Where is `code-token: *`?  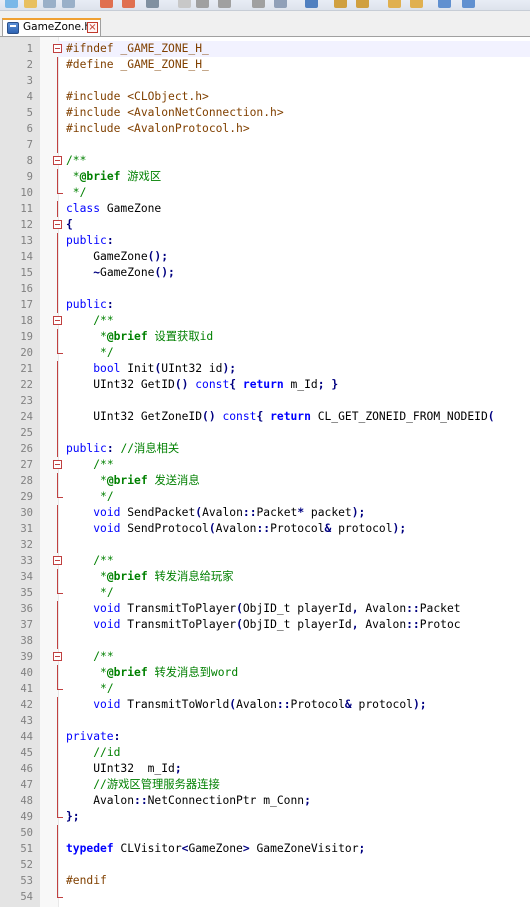 code-token: * is located at coordinates (100, 336).